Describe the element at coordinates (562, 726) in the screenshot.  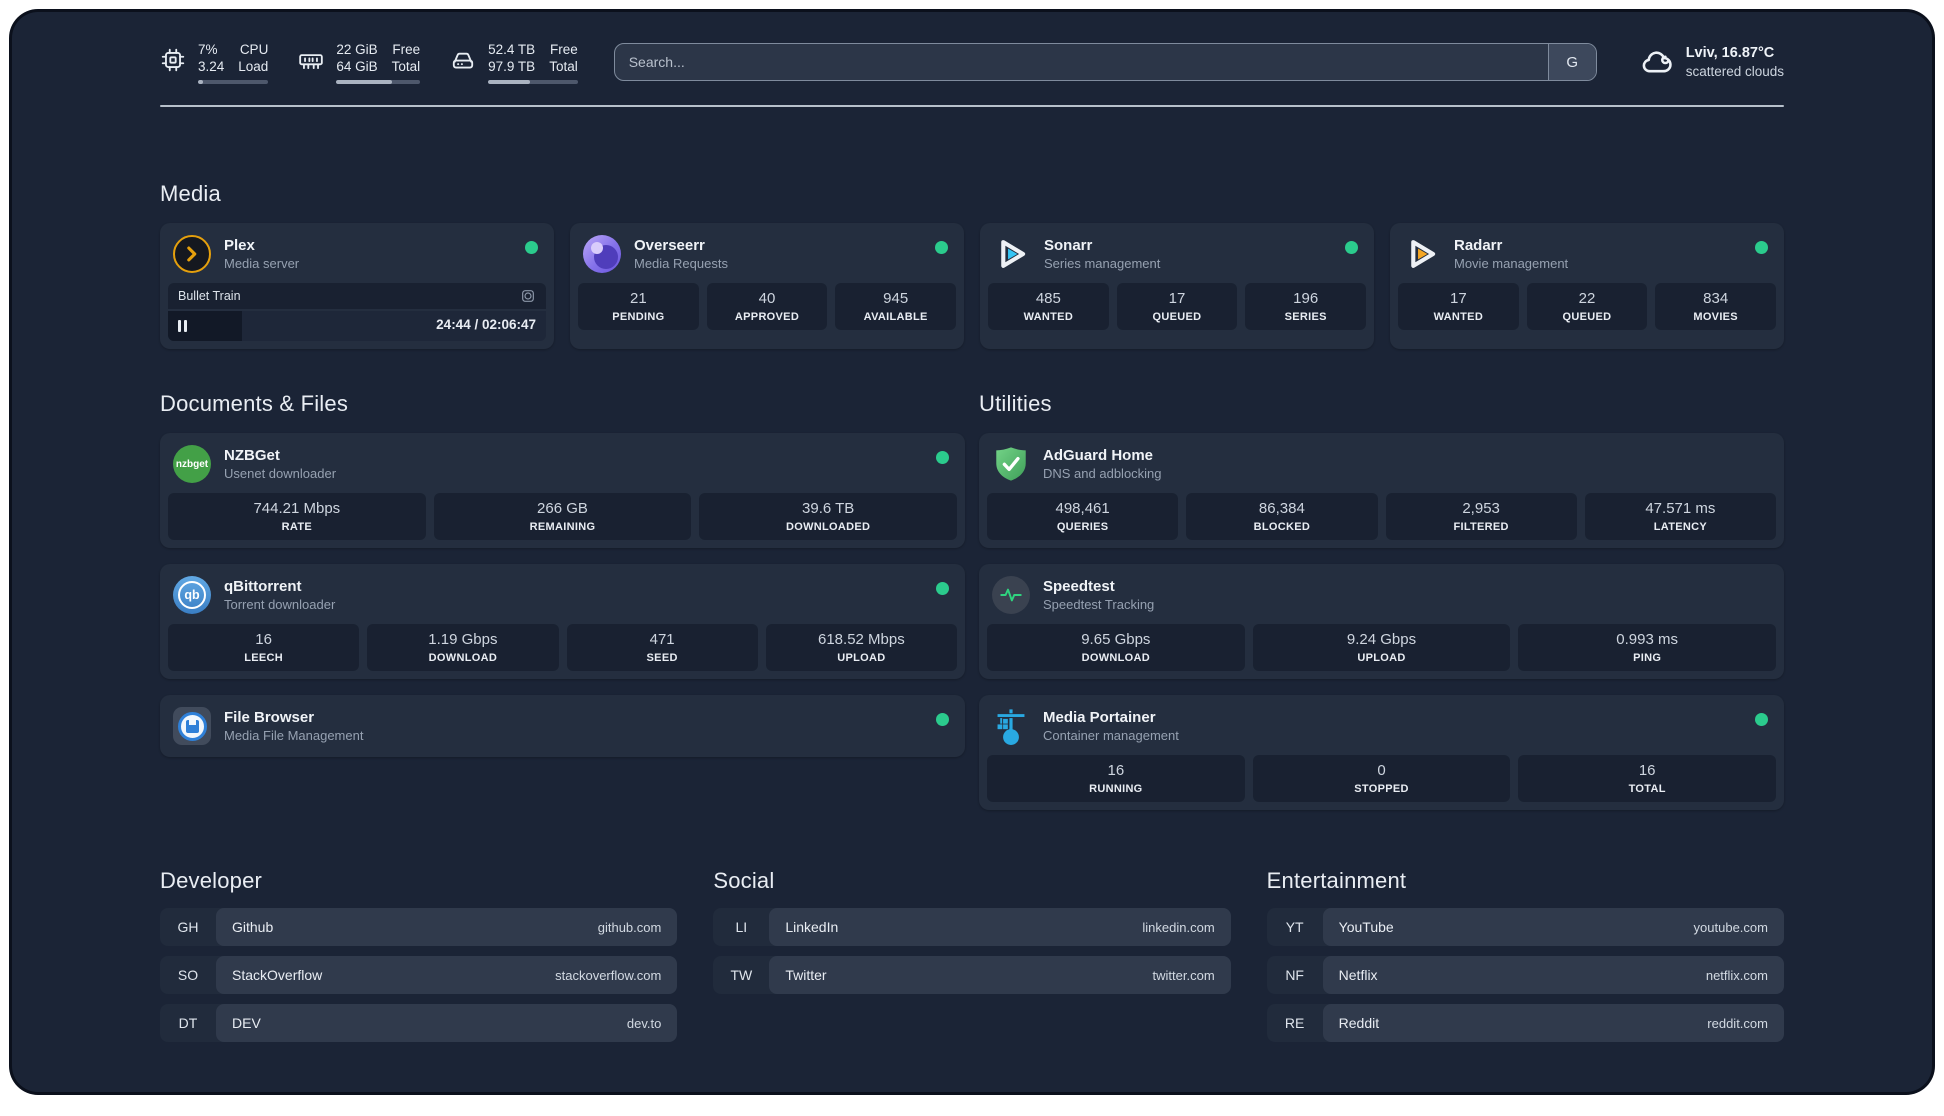
I see `service-card-filebrowser: File Browser Media File Management` at that location.